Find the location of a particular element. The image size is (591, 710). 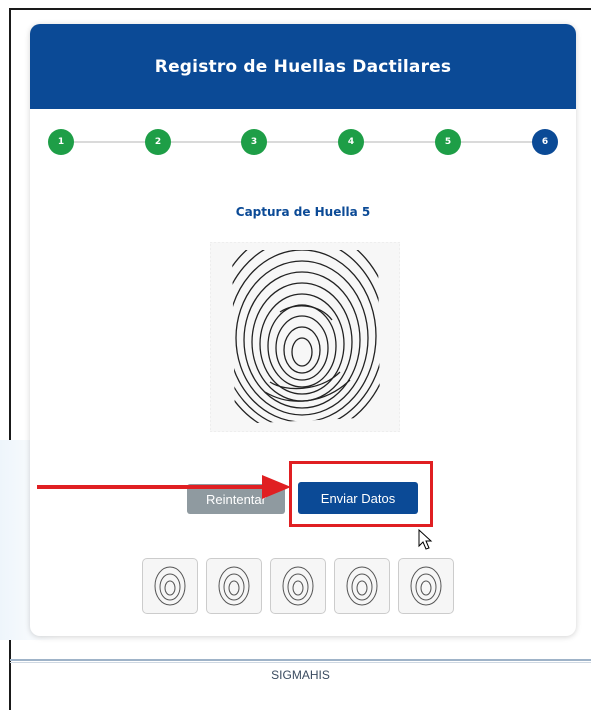

page-title: Registro de Huellas Dactilares is located at coordinates (303, 66).